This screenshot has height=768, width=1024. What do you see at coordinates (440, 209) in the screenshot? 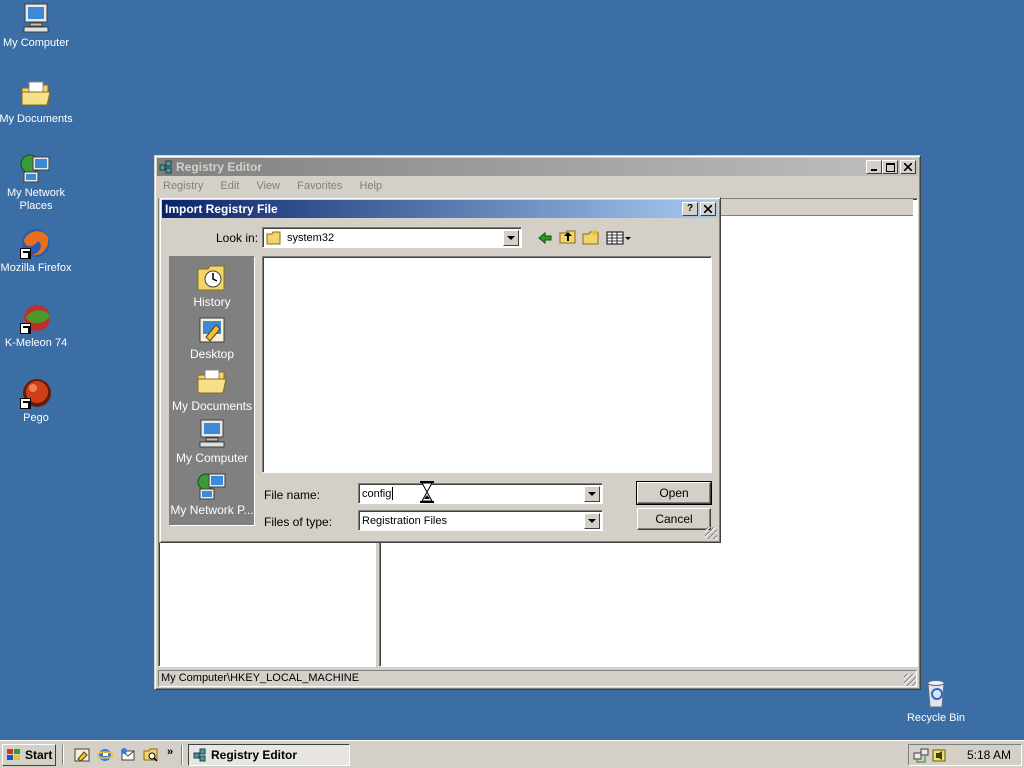
I see `dialog-titlebar: Import Registry File ?` at bounding box center [440, 209].